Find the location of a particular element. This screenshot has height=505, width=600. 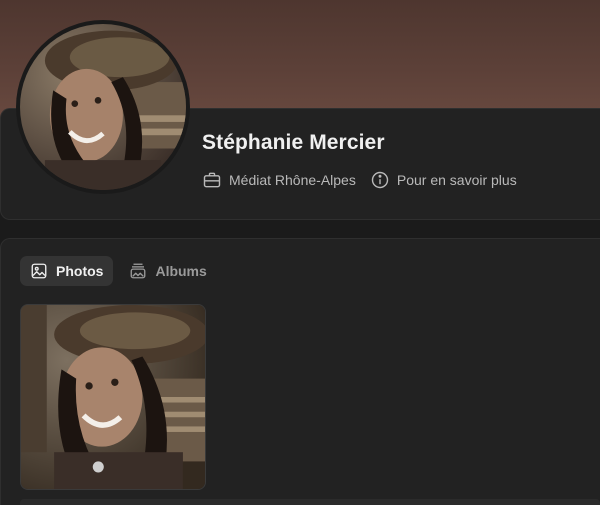

profile-meta: Médiat Rhône-Alpes Pour en savoir plus is located at coordinates (359, 180).